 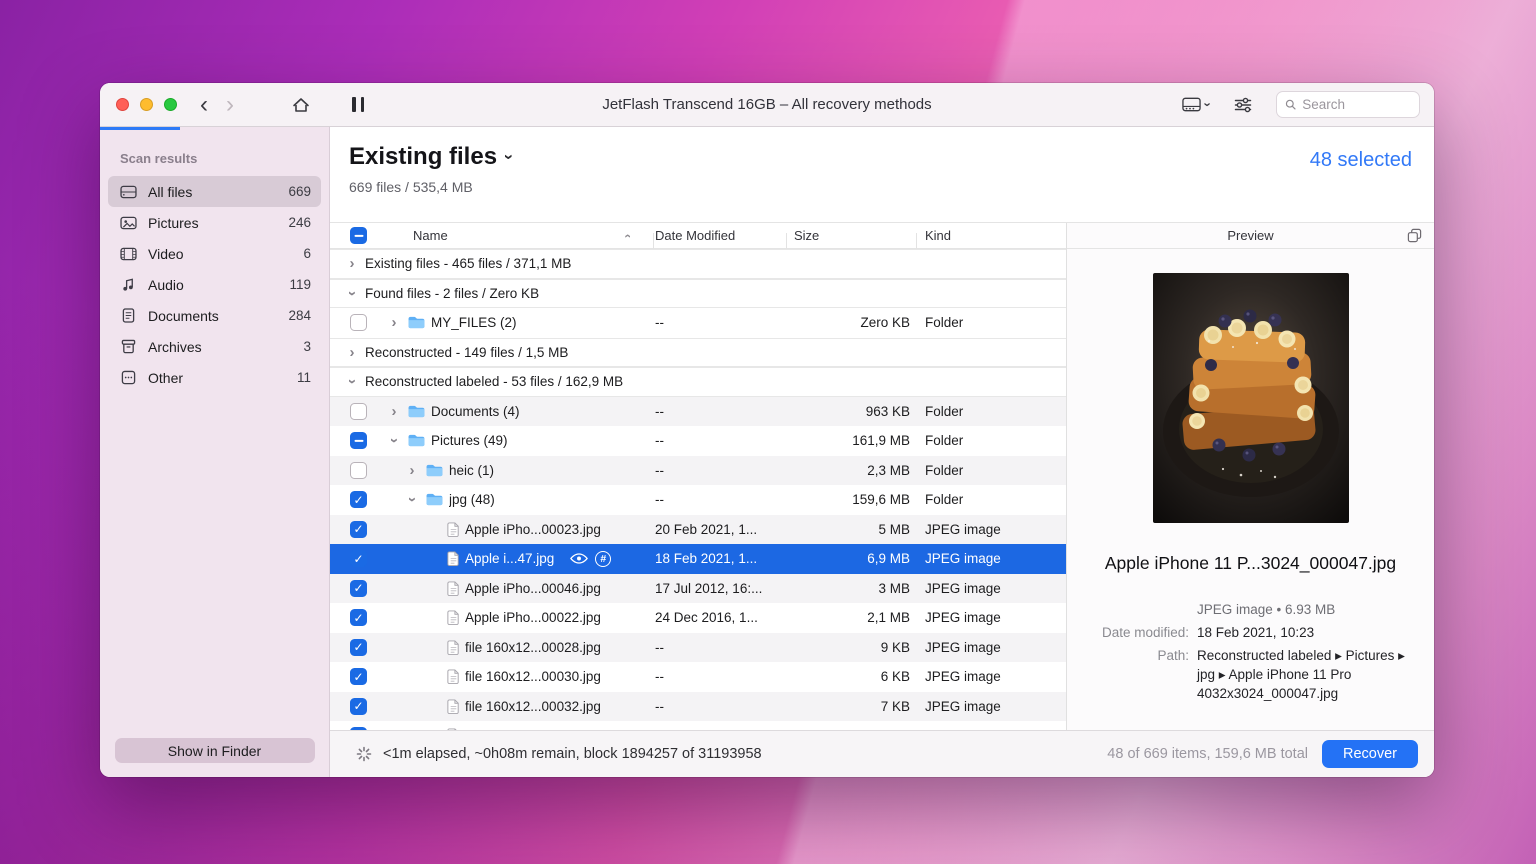 What do you see at coordinates (533, 588) in the screenshot?
I see `row-name: Apple iPho...00046.jpg` at bounding box center [533, 588].